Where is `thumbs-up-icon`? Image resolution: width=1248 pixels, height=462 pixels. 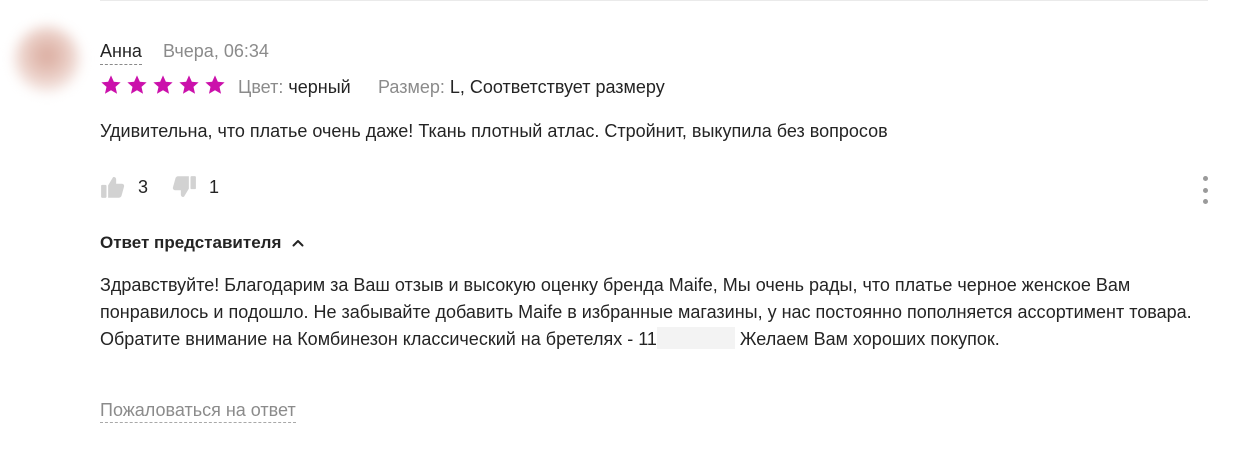
thumbs-up-icon is located at coordinates (113, 187).